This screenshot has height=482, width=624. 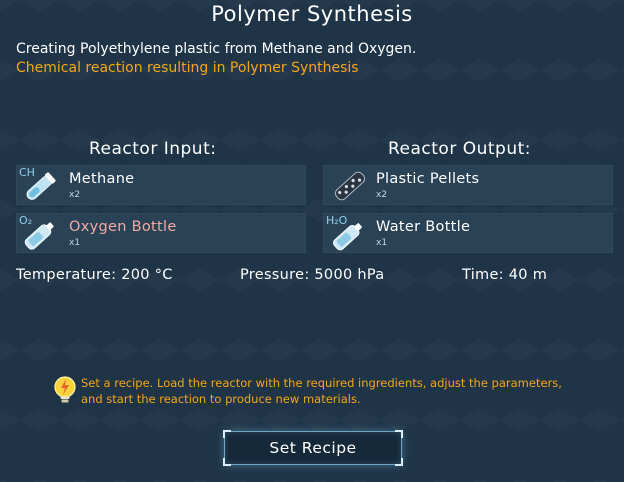 What do you see at coordinates (65, 390) in the screenshot?
I see `lightbulb-icon` at bounding box center [65, 390].